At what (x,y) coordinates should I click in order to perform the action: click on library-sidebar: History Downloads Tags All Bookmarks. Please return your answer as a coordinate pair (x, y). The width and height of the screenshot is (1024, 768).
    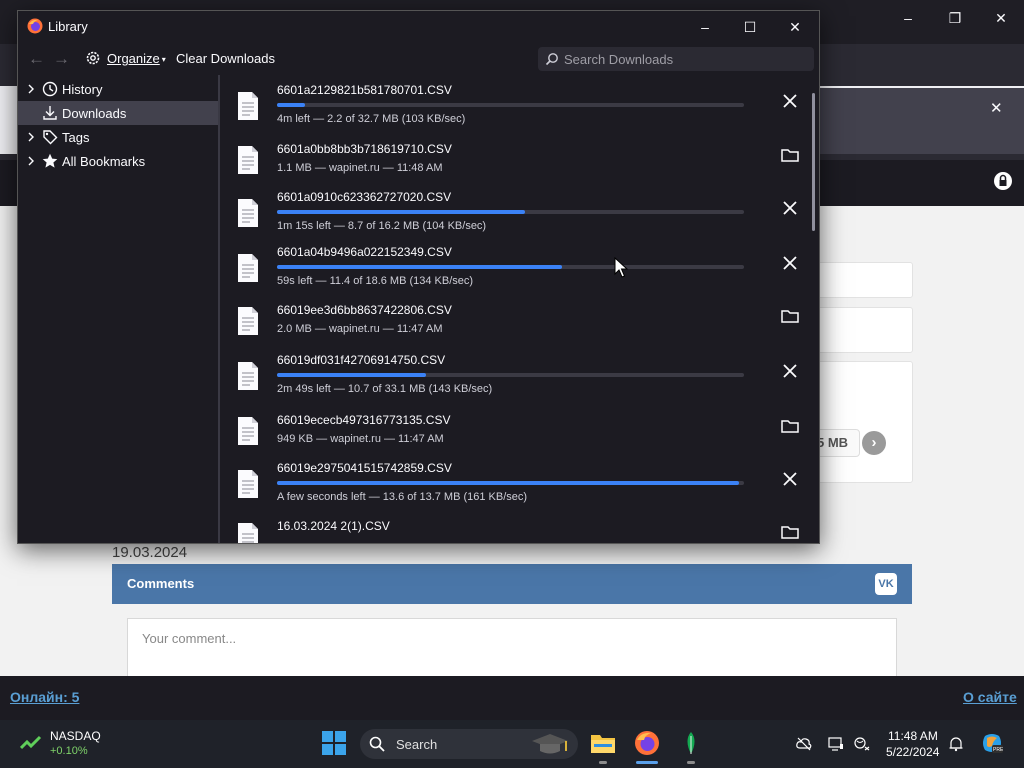
    Looking at the image, I should click on (119, 309).